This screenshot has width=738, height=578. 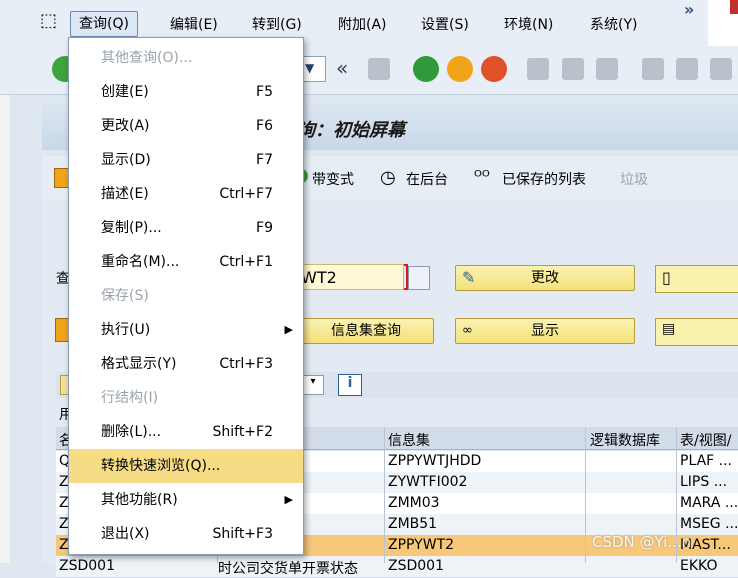 What do you see at coordinates (388, 177) in the screenshot?
I see `clock-icon: ◷` at bounding box center [388, 177].